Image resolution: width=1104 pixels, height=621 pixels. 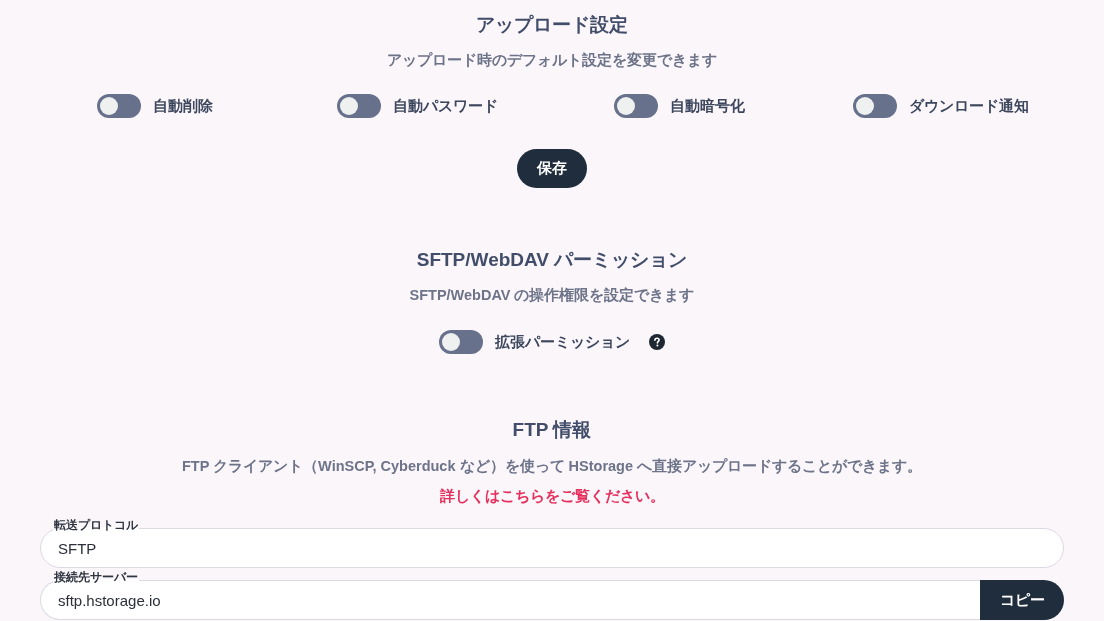 What do you see at coordinates (707, 106) in the screenshot?
I see `toggle-label: 自動暗号化` at bounding box center [707, 106].